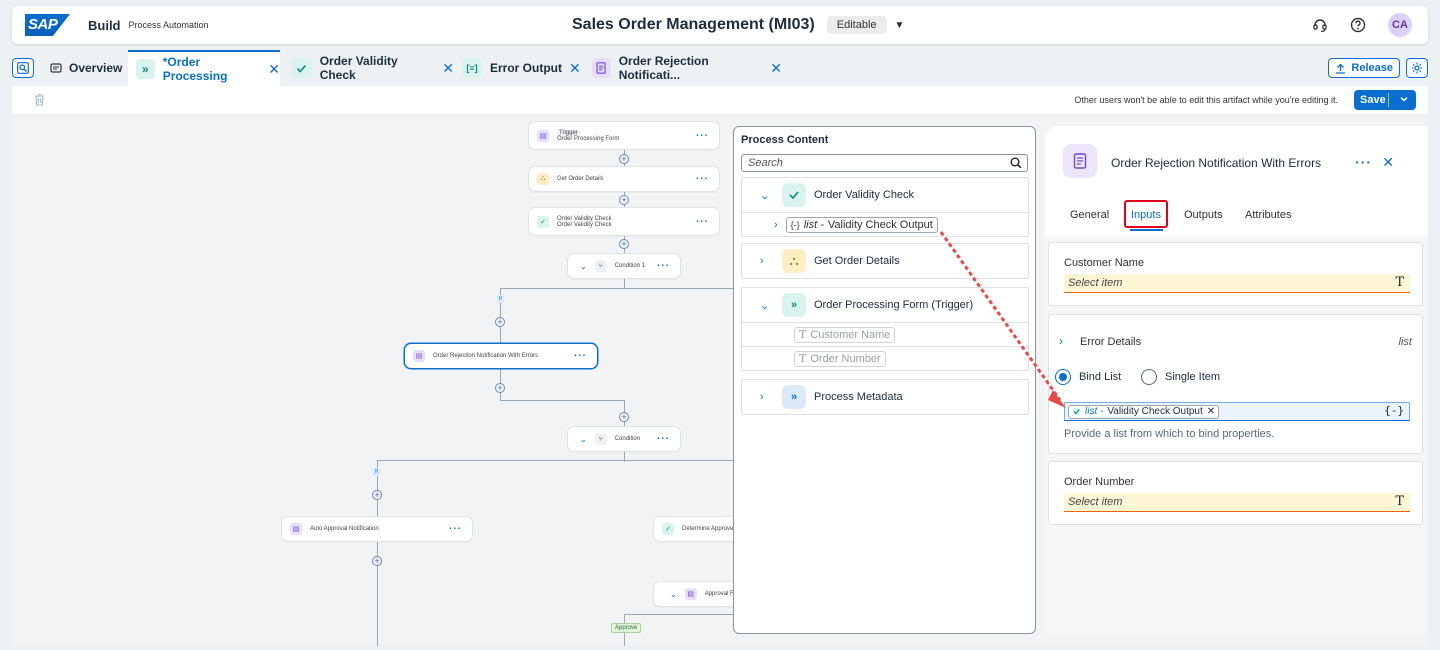 Image resolution: width=1440 pixels, height=650 pixels. What do you see at coordinates (1237, 411) in the screenshot?
I see `bind-list-input: list - Validity Check Output ✕ {-}` at bounding box center [1237, 411].